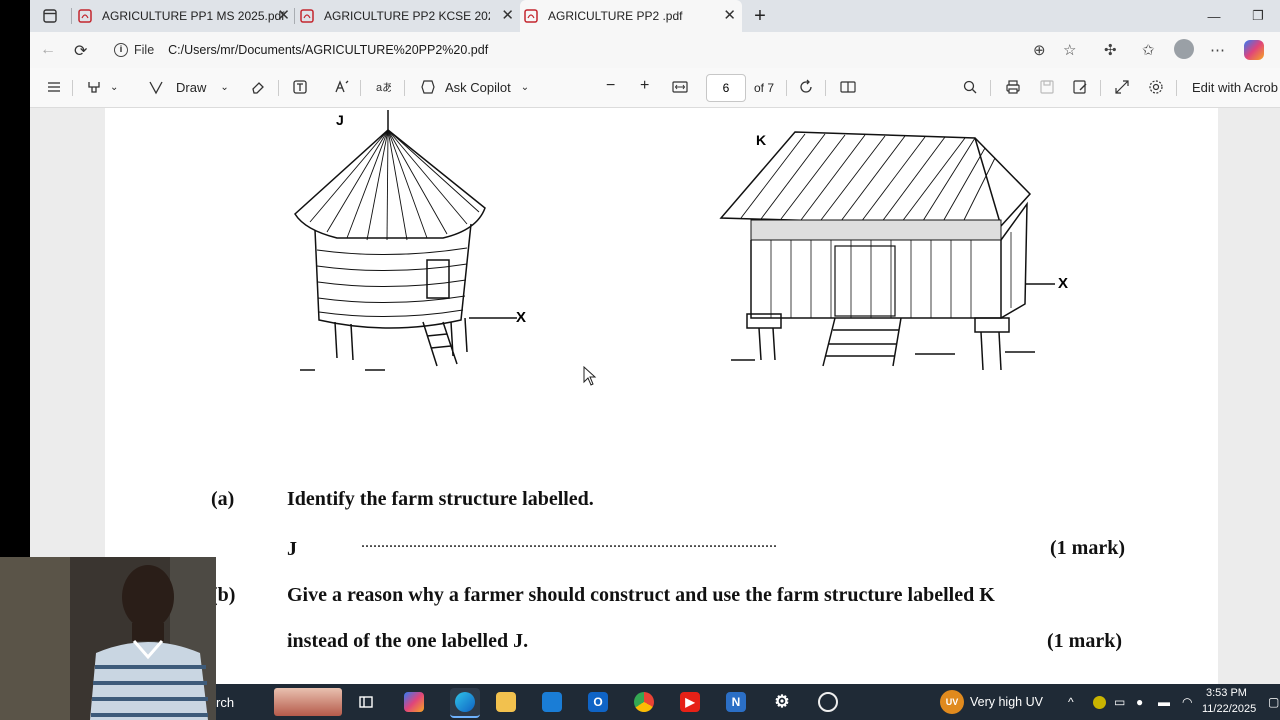 The width and height of the screenshot is (1280, 720). What do you see at coordinates (1235, 87) in the screenshot?
I see `edit-with-acrobat-button: Edit with Acrob` at bounding box center [1235, 87].